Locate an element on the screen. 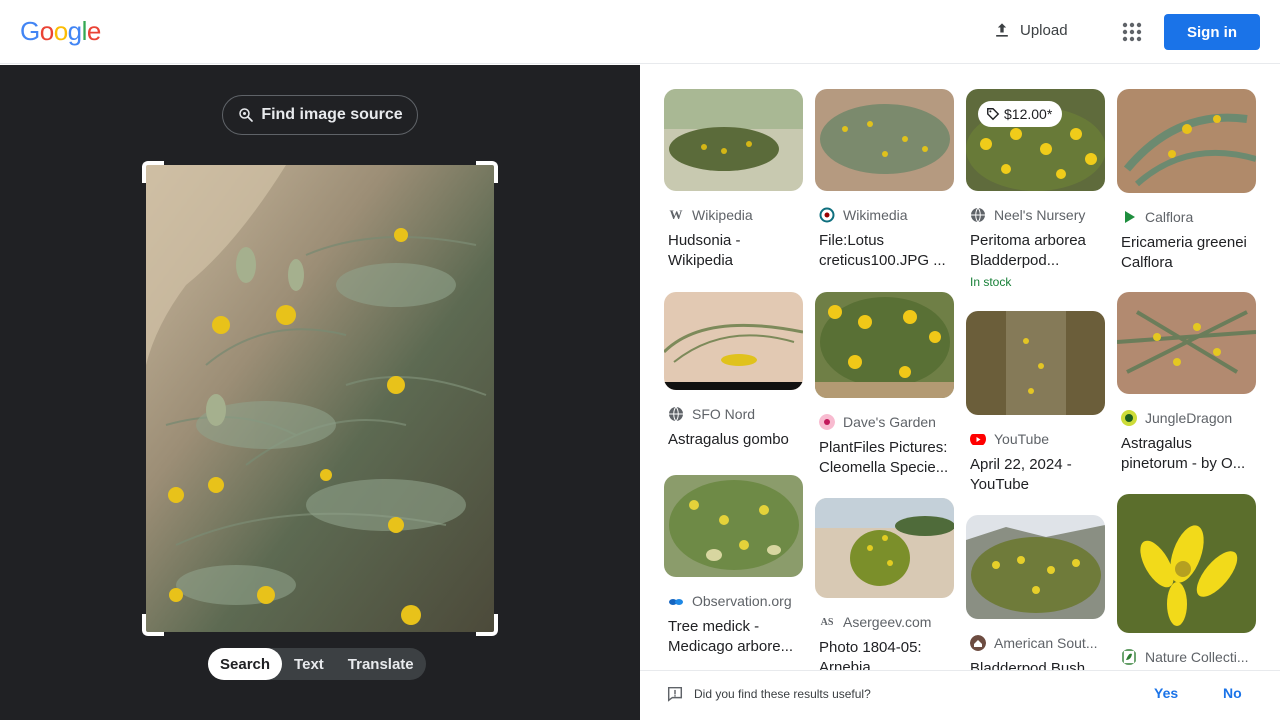 The width and height of the screenshot is (1280, 720). result-source: SFO Nord is located at coordinates (733, 414).